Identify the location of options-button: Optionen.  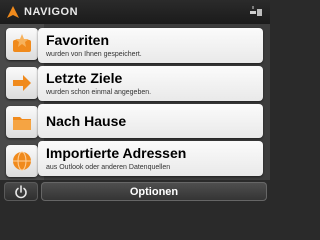
(154, 191).